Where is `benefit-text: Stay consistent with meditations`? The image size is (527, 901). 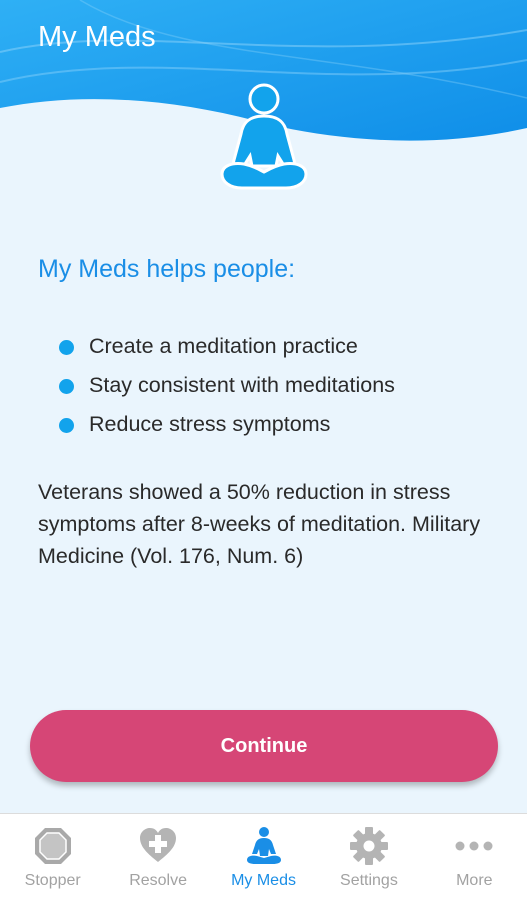
benefit-text: Stay consistent with meditations is located at coordinates (242, 385).